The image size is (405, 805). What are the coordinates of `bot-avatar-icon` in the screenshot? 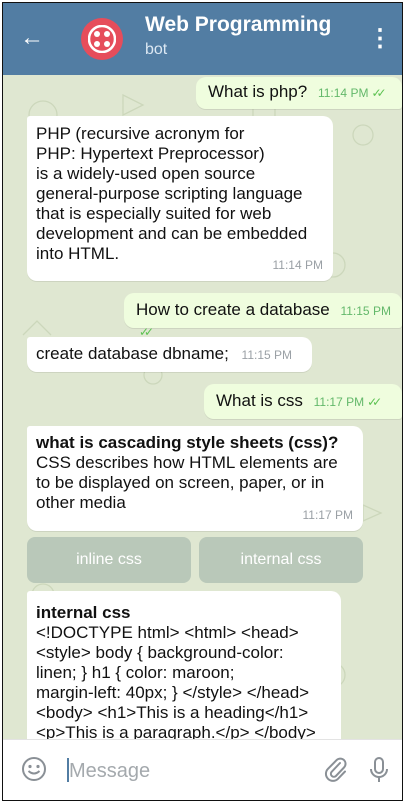 It's located at (102, 39).